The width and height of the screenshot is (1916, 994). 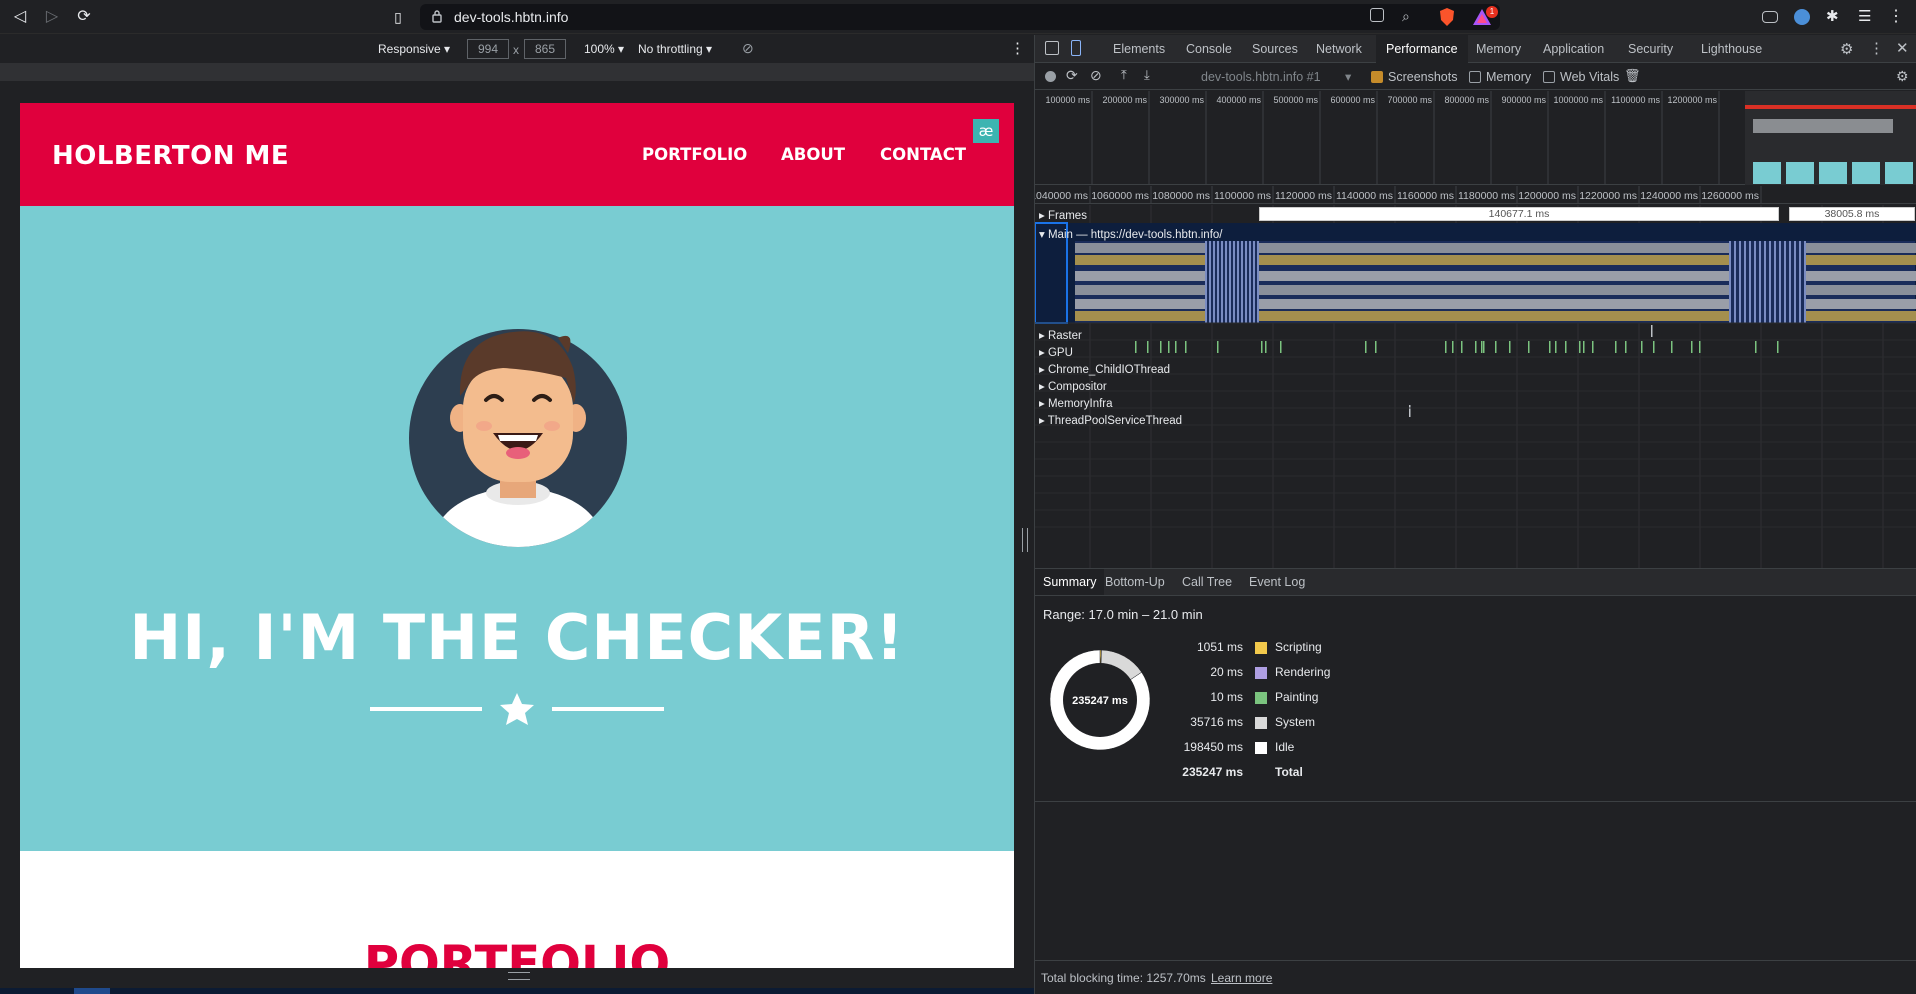 I want to click on settings-icon: ⚙, so click(x=1846, y=49).